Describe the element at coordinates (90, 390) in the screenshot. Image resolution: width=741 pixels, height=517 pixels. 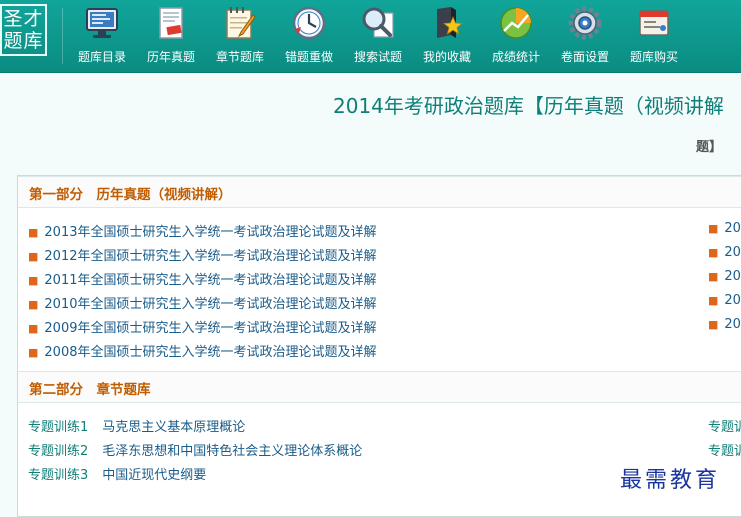
I see `section-title: 第二部分 章节题库` at that location.